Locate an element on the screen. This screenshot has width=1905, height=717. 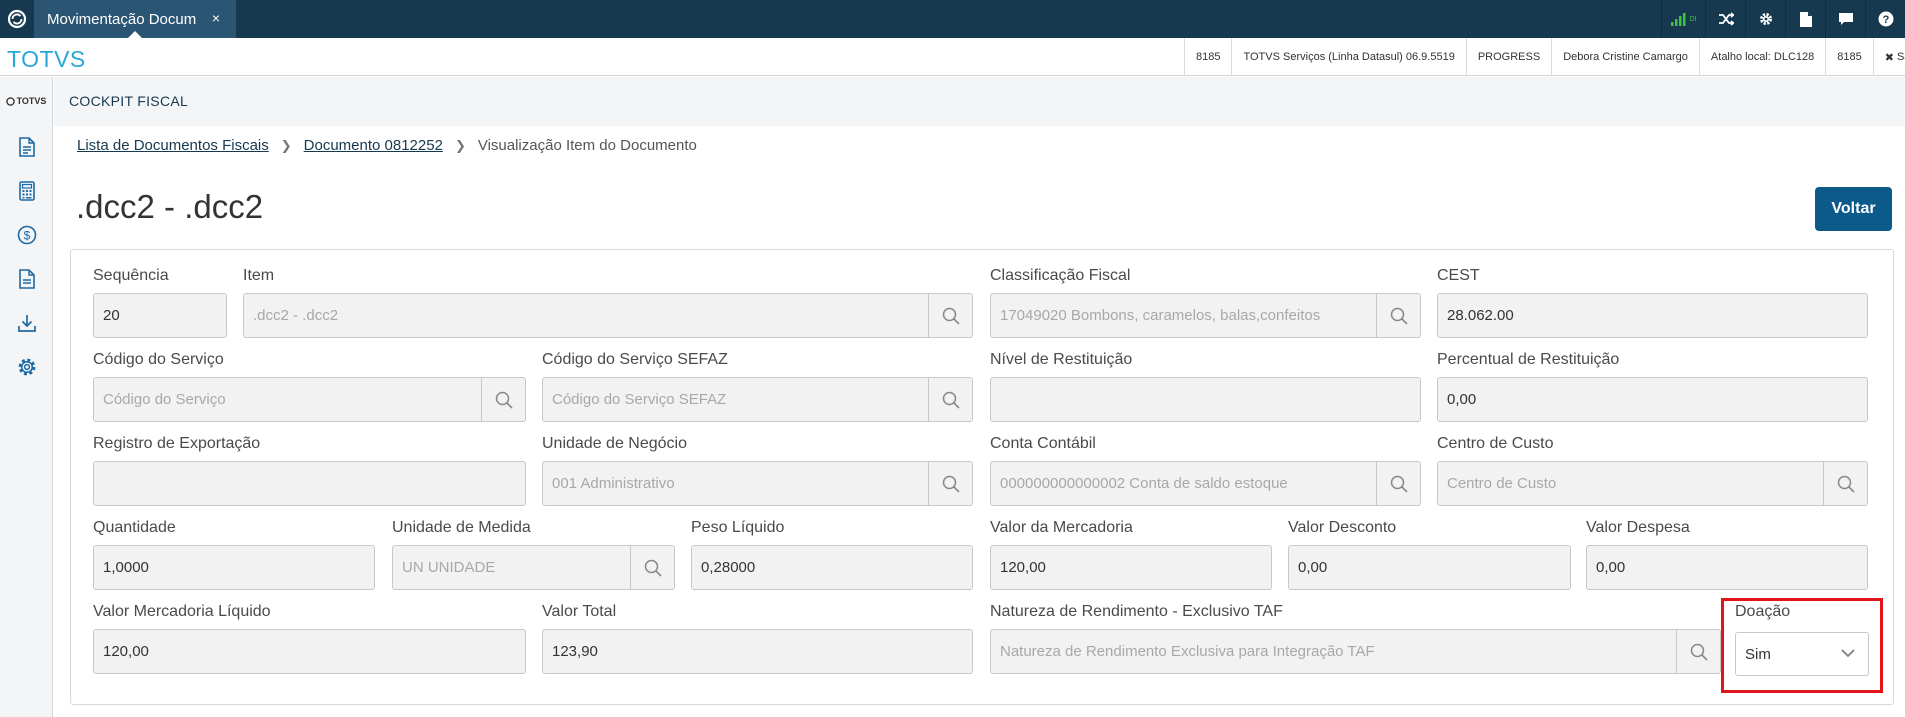
field-centro-custo: Centro de Custo Centro de Custo is located at coordinates (1652, 470).